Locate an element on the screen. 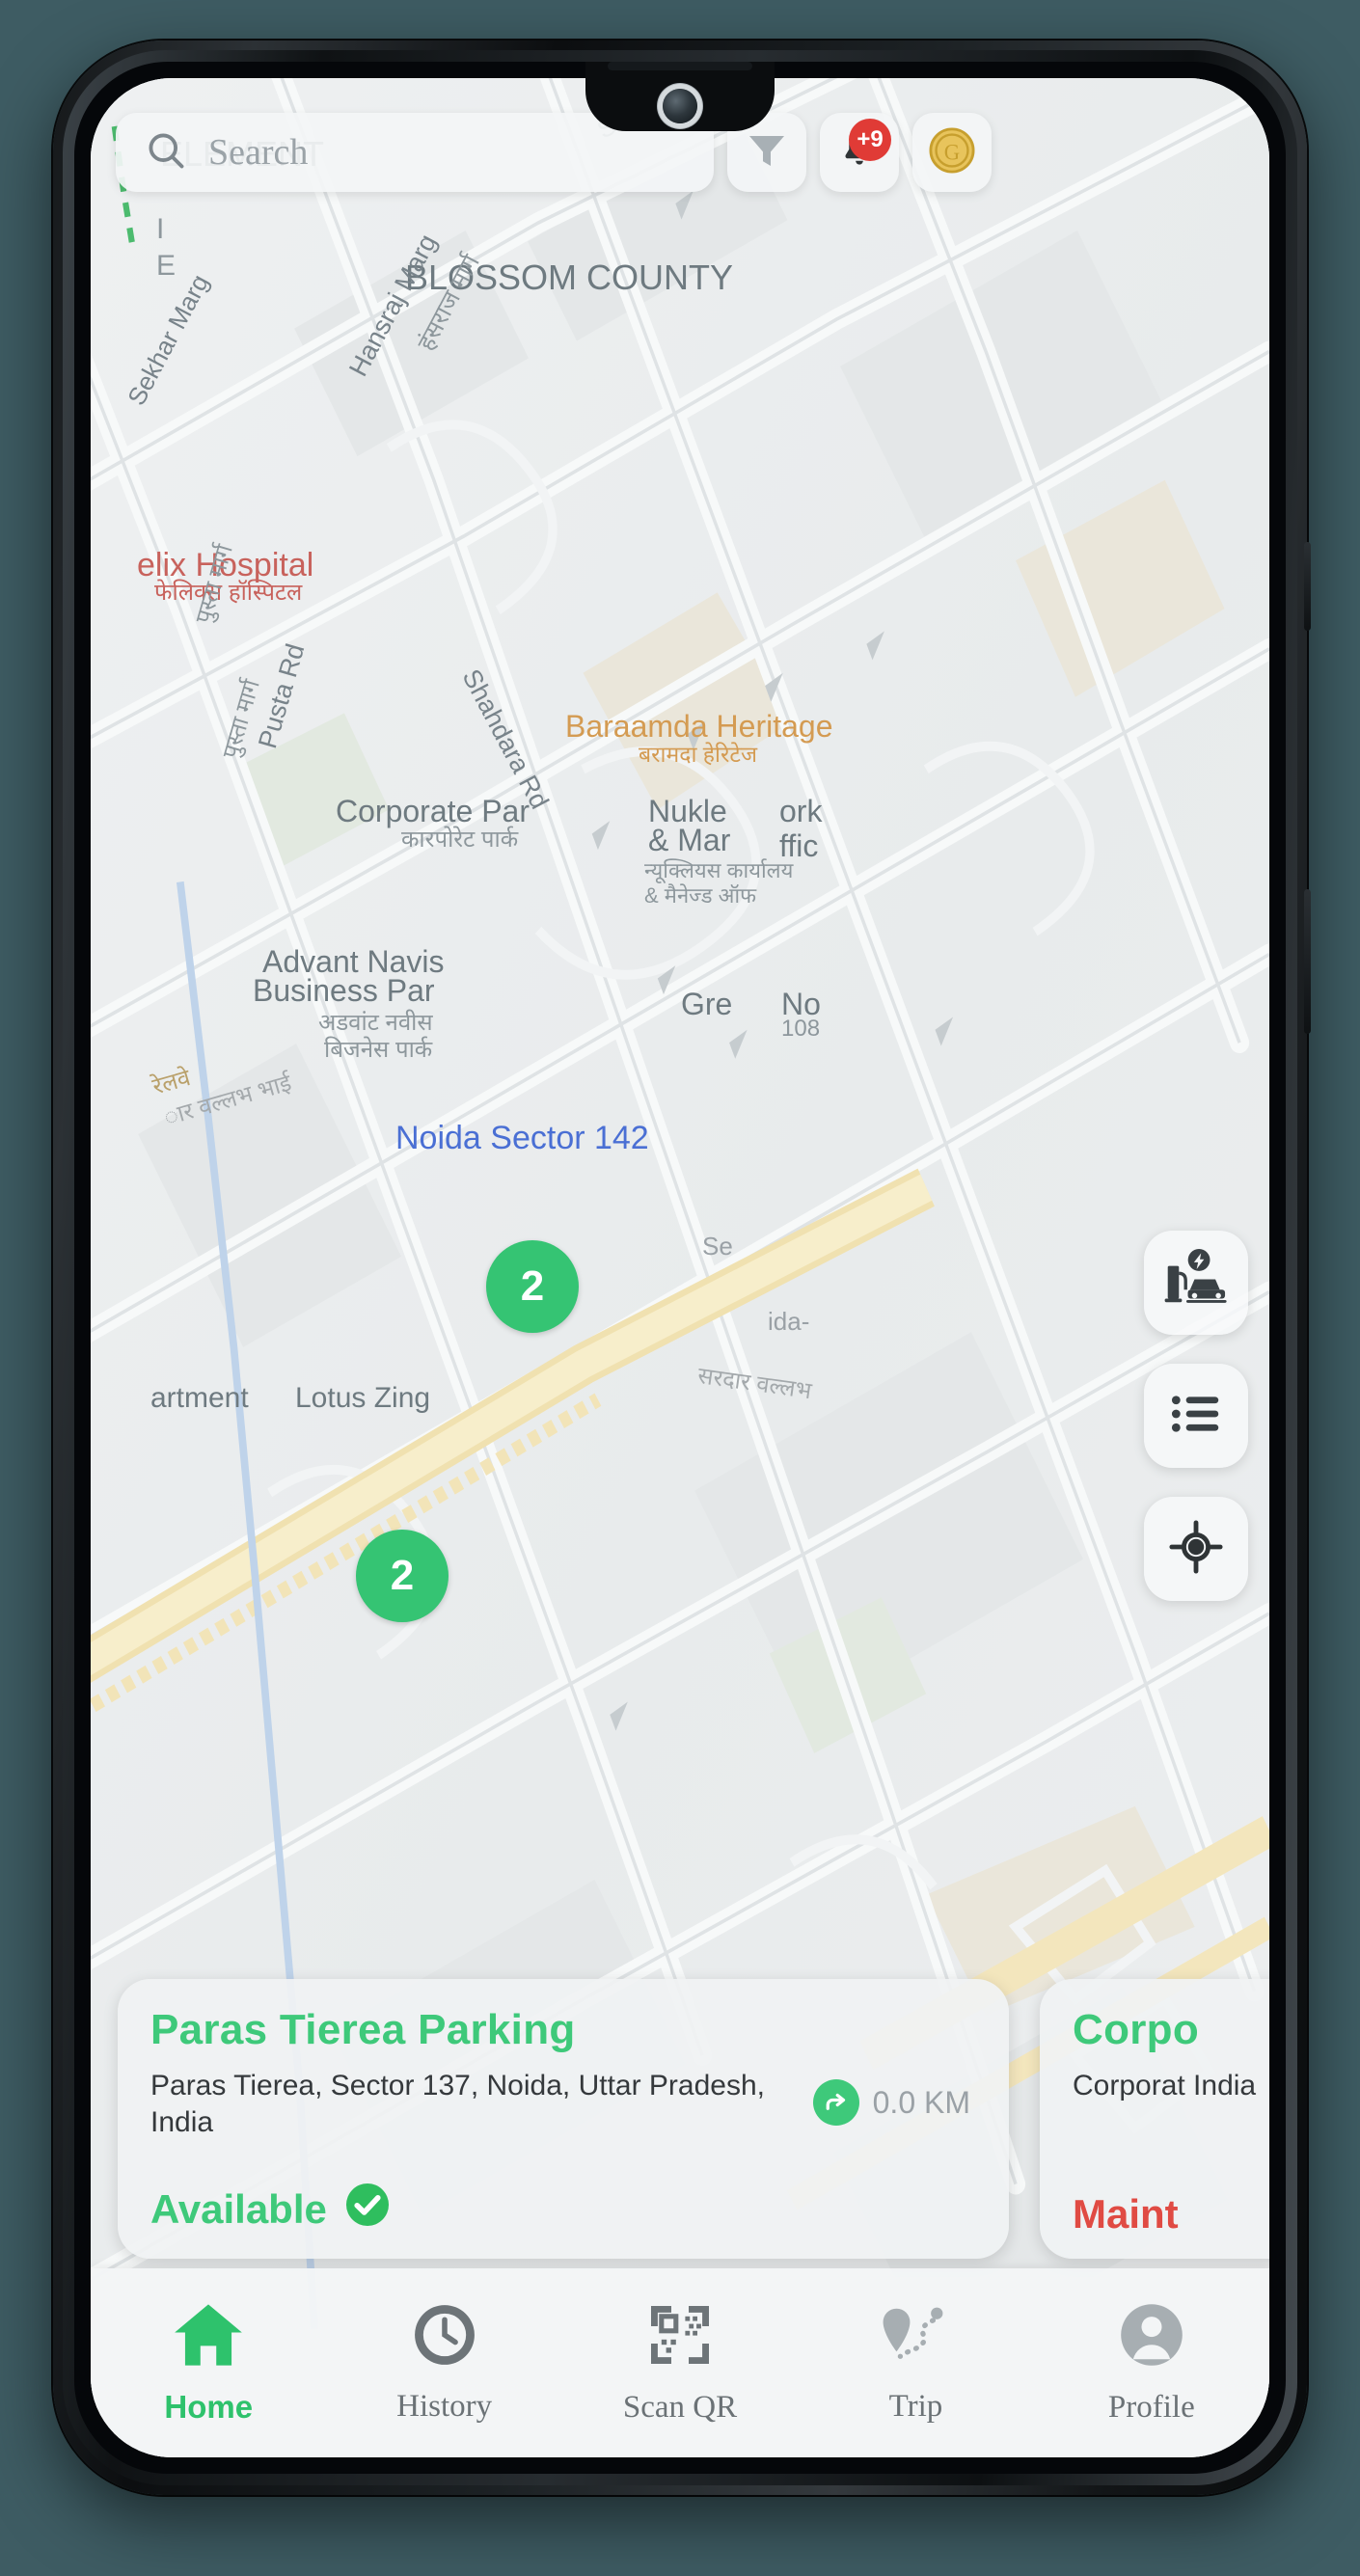 The width and height of the screenshot is (1360, 2576). home-icon is located at coordinates (208, 2337).